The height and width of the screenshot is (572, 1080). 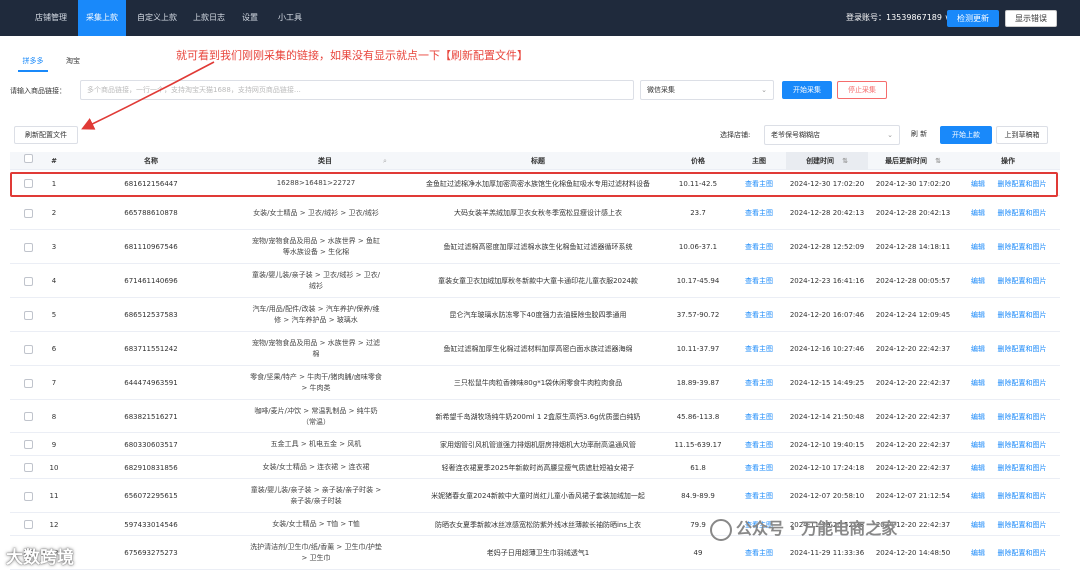 I want to click on nav-tools: 小工具, so click(x=290, y=18).